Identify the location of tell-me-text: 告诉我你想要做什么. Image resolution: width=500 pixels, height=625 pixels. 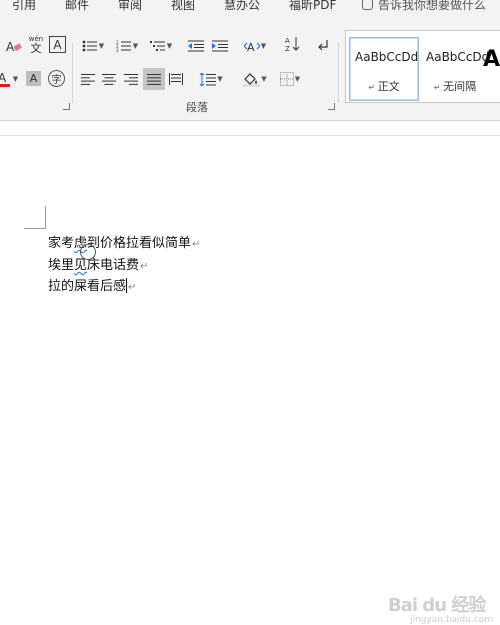
(432, 6).